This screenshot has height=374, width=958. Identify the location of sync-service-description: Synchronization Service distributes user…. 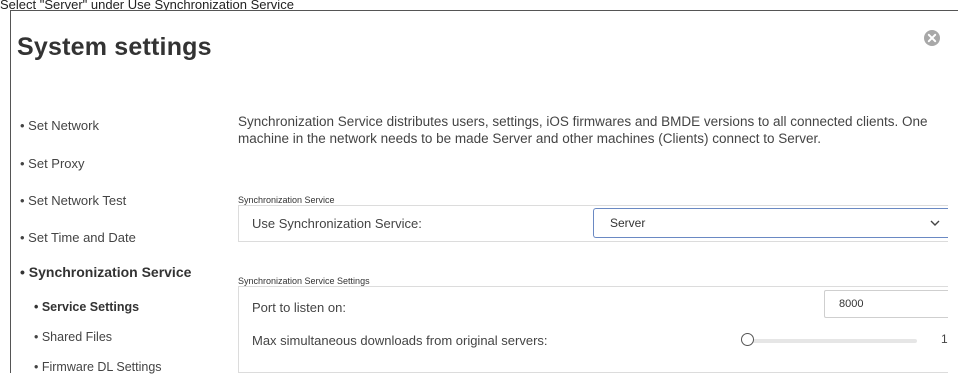
(583, 130).